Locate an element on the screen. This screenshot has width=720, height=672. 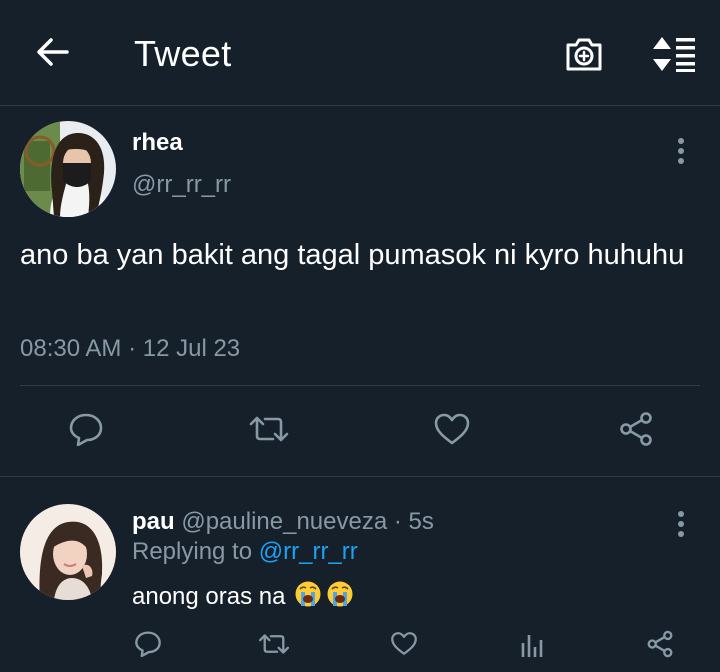
replying-prefix: Replying to is located at coordinates (192, 551).